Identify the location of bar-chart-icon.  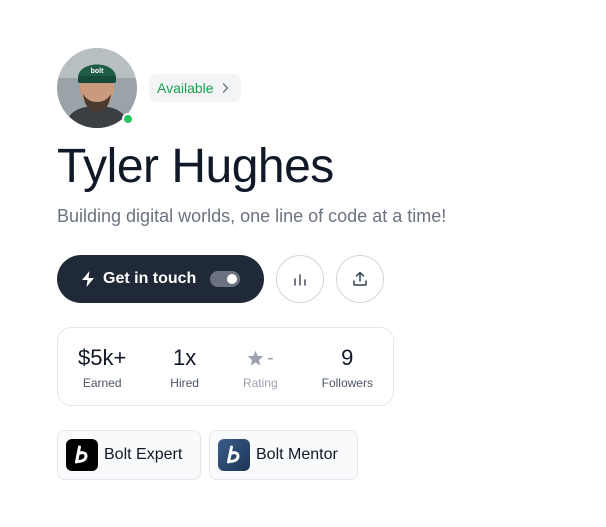
(300, 279).